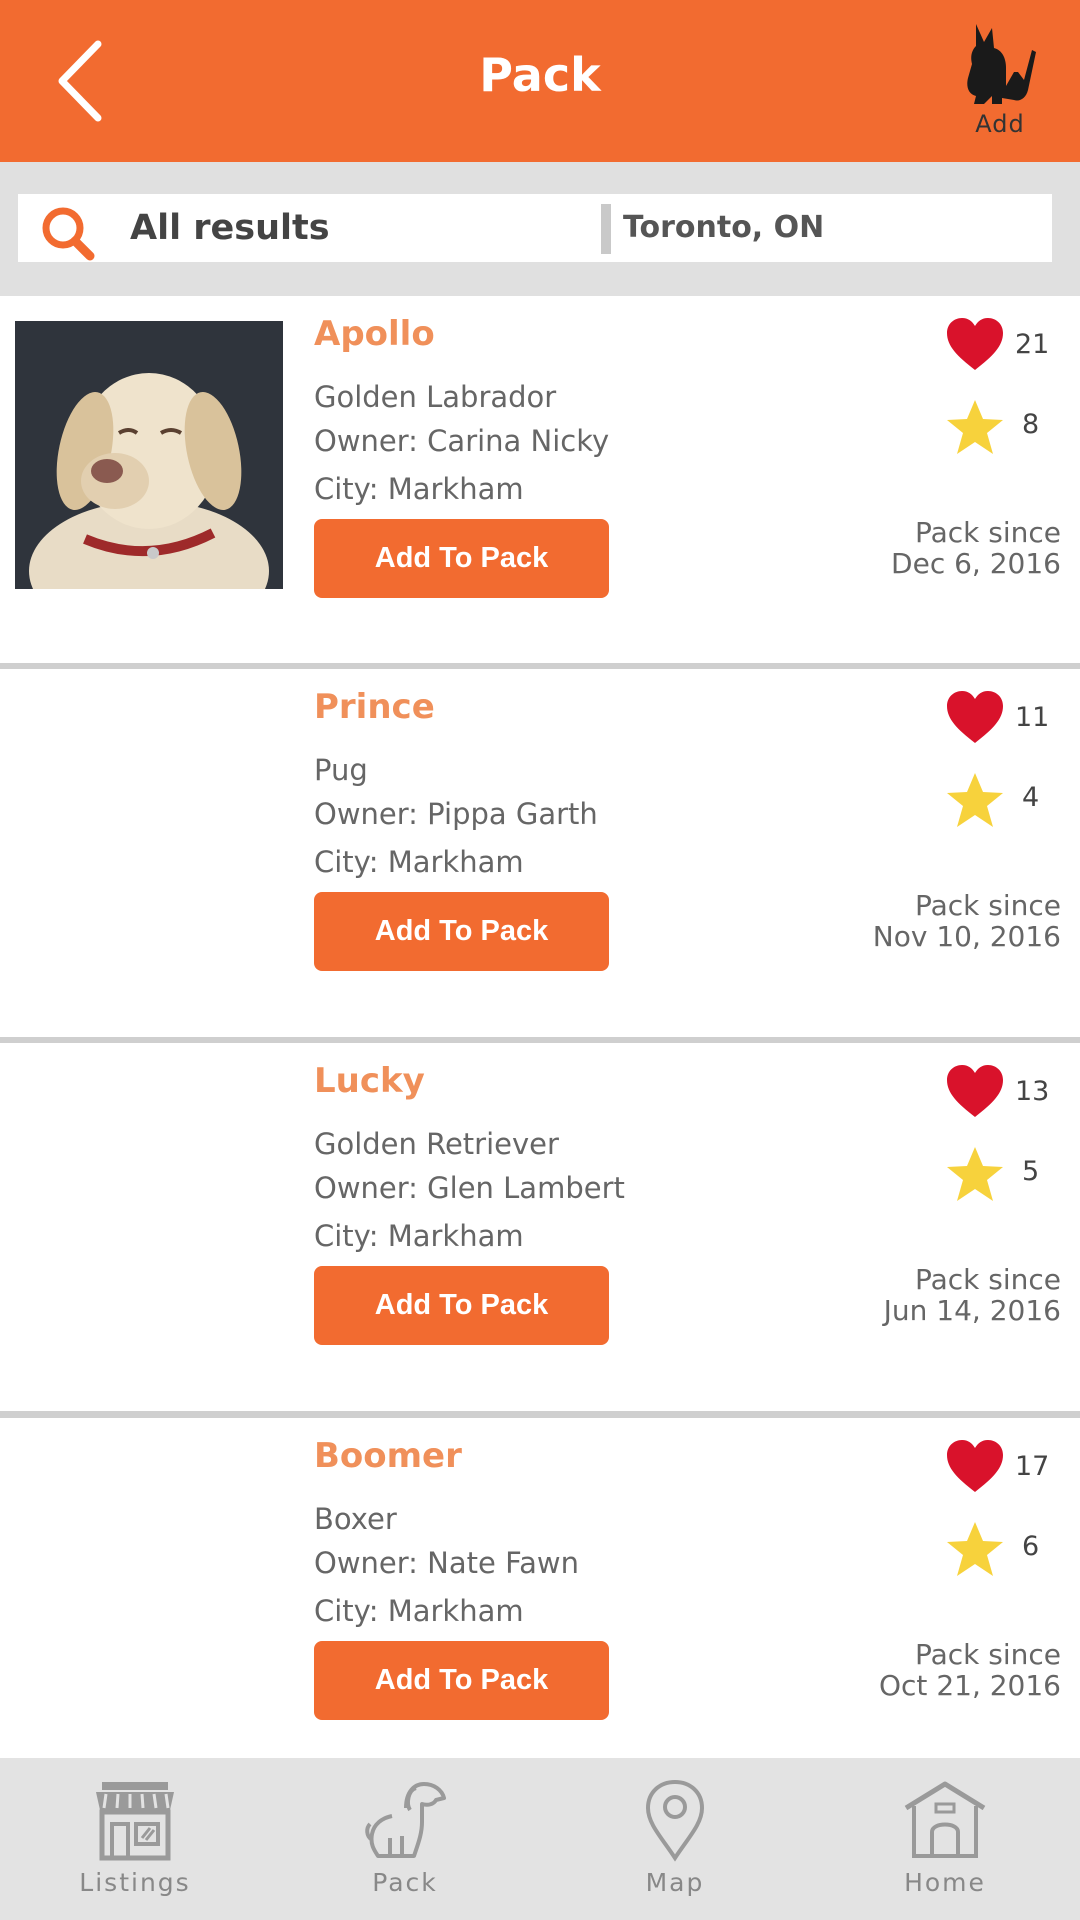 Image resolution: width=1080 pixels, height=1920 pixels. I want to click on nav-label: Listings, so click(135, 1882).